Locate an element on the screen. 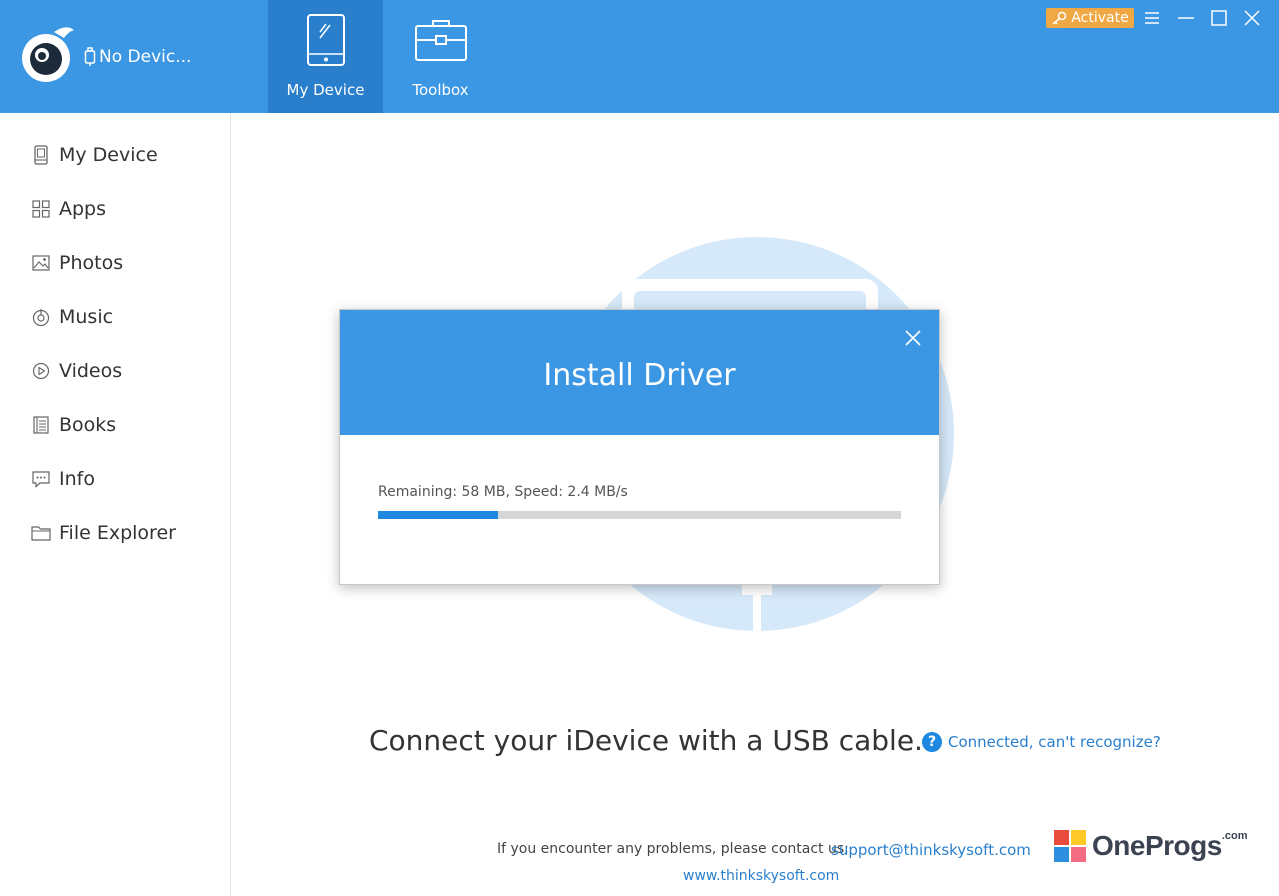  sidebar-item-label: Music is located at coordinates (86, 317).